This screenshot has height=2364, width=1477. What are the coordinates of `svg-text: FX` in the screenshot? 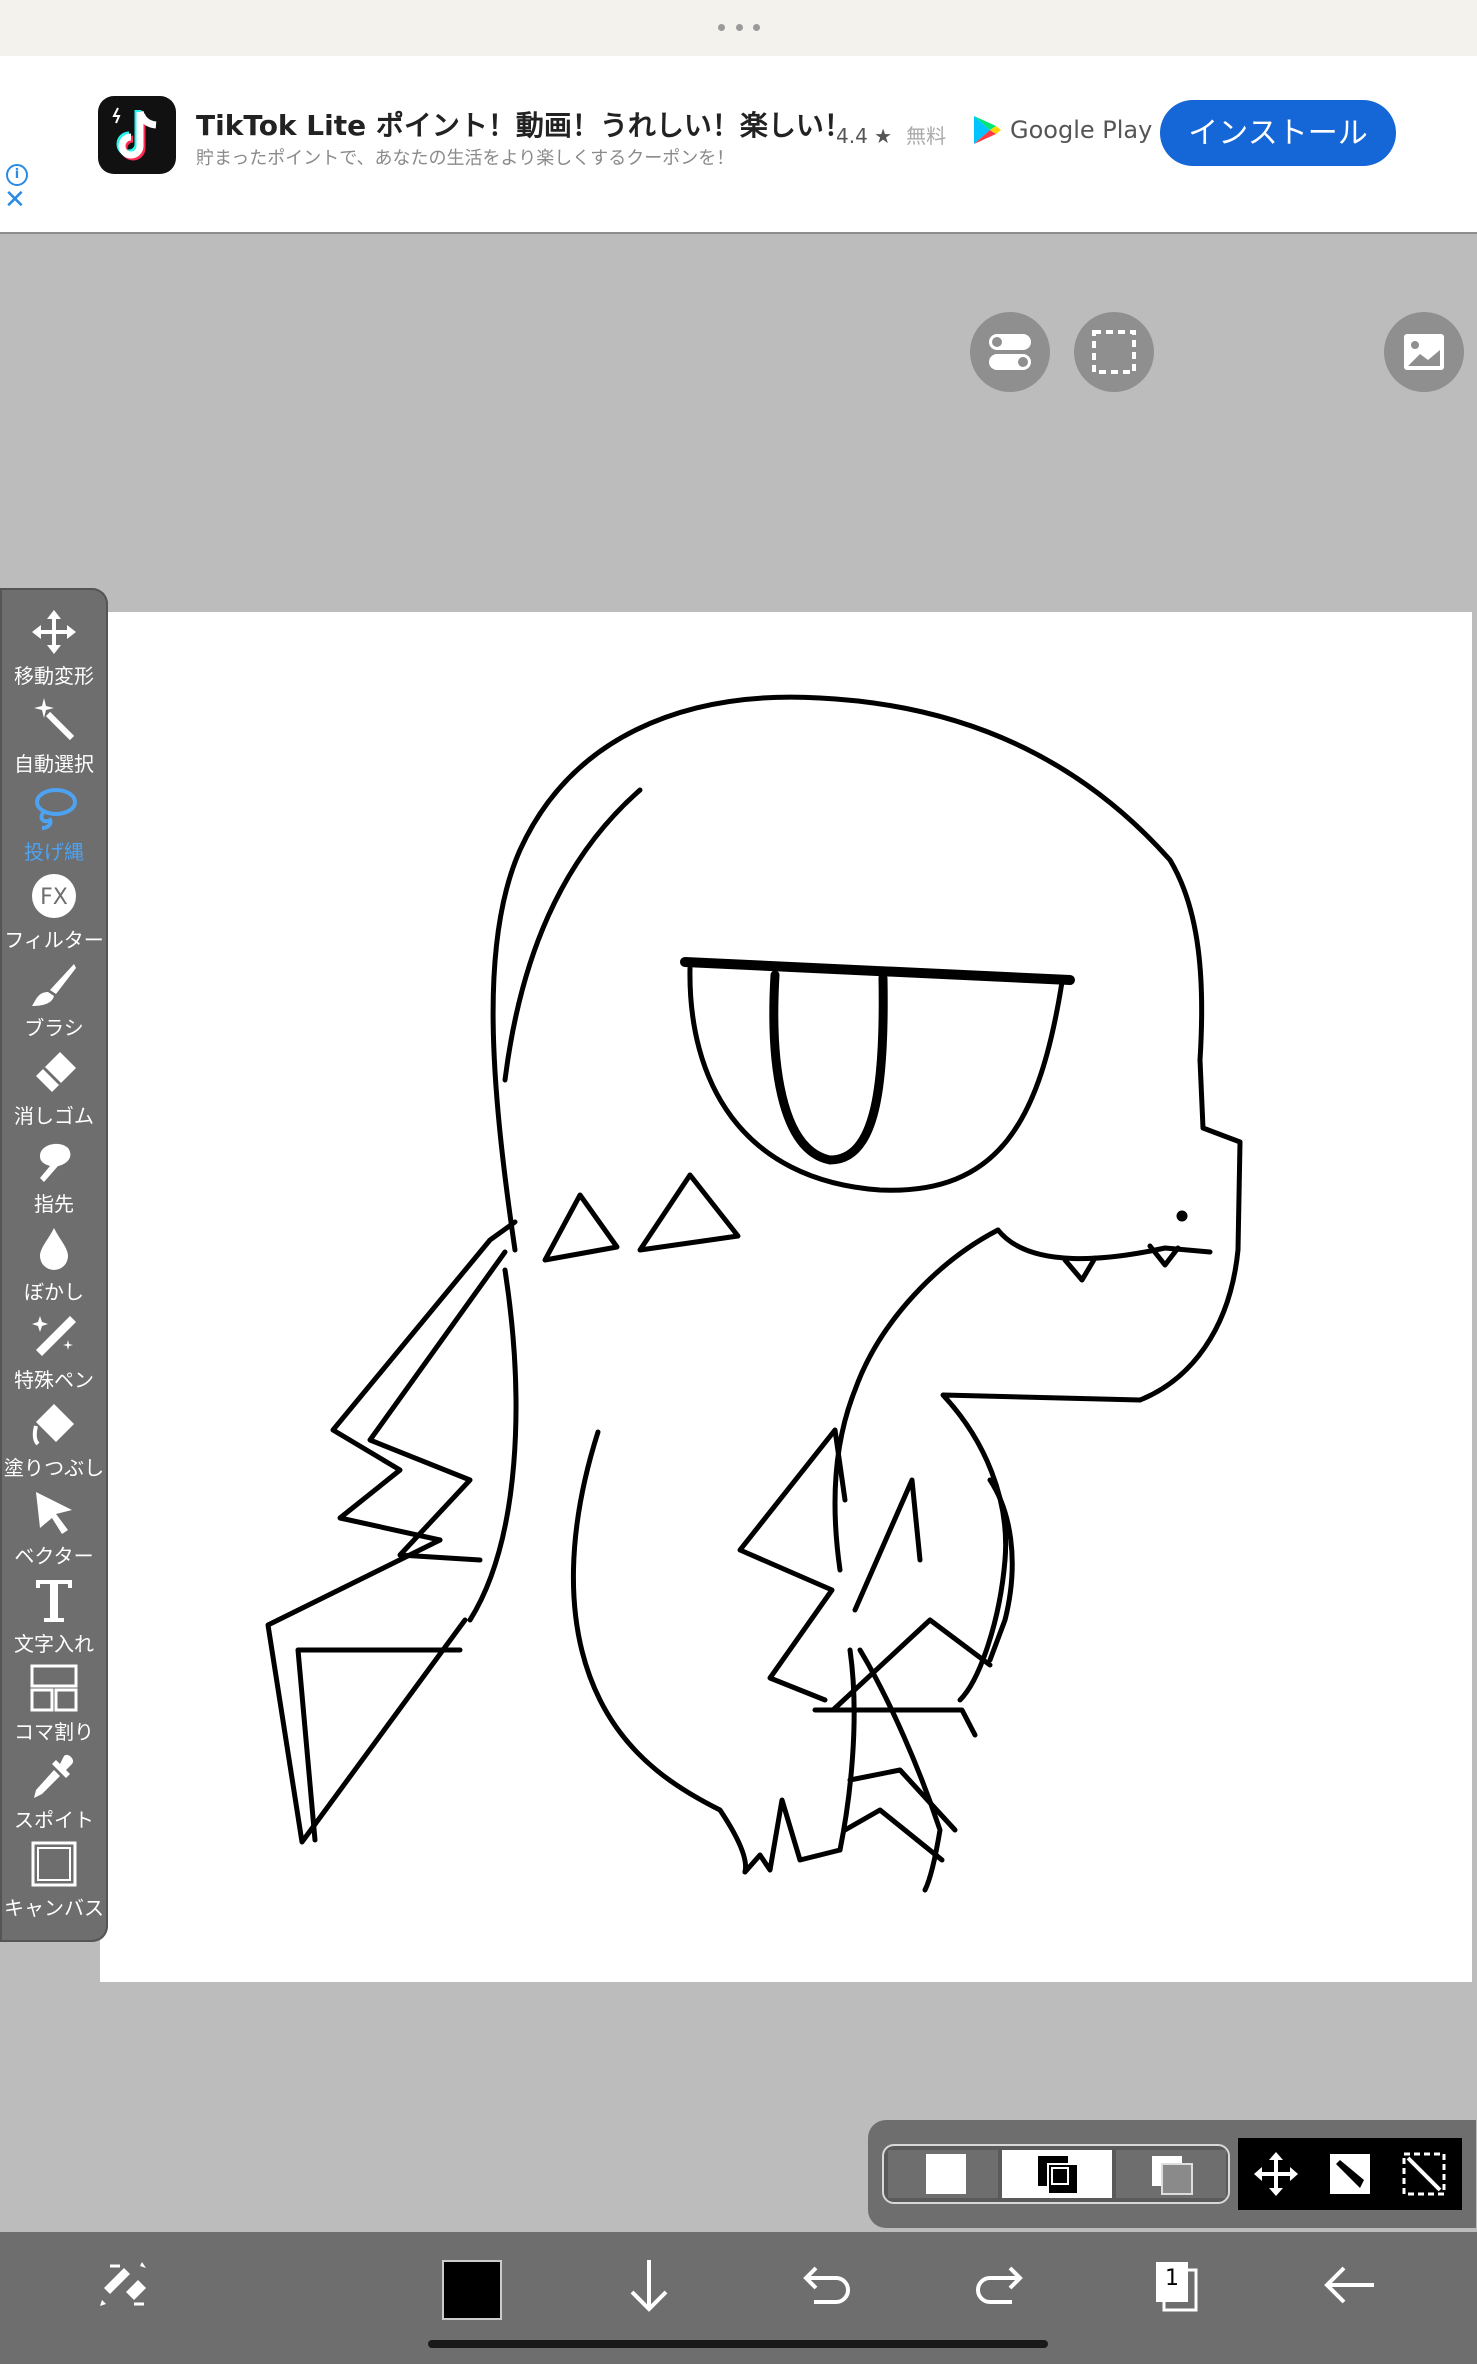 It's located at (54, 897).